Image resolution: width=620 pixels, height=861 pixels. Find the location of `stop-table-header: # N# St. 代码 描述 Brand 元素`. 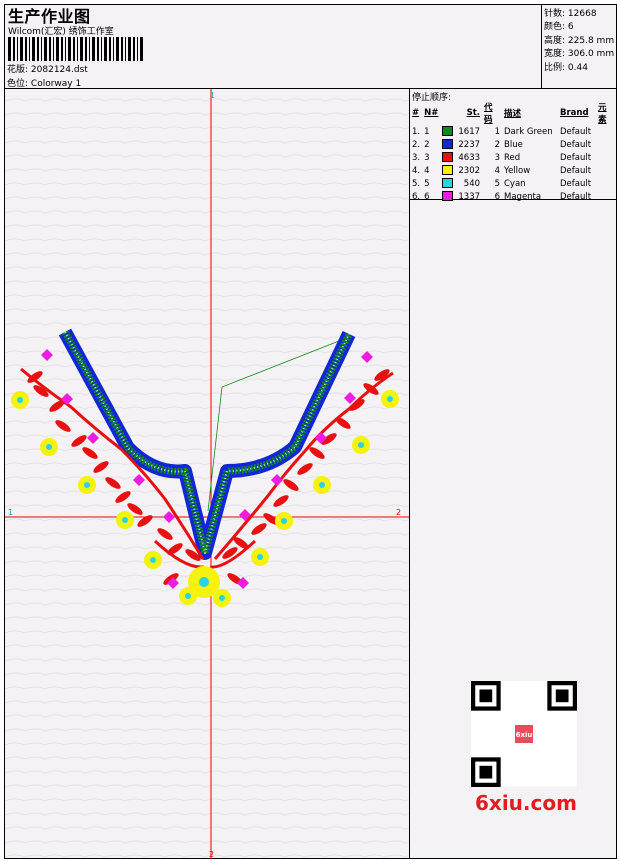

stop-table-header: # N# St. 代码 描述 Brand 元素 is located at coordinates (513, 113).